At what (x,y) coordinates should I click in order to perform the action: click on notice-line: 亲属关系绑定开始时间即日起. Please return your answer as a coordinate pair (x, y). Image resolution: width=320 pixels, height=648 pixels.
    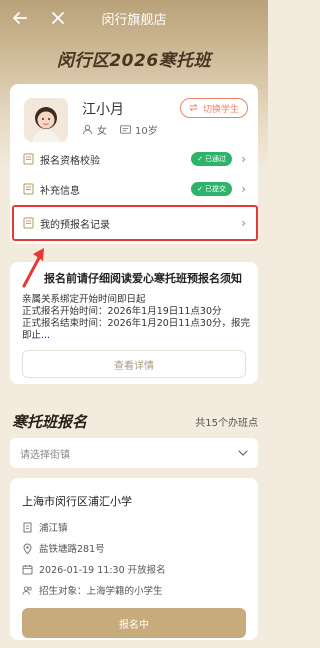
    Looking at the image, I should click on (84, 299).